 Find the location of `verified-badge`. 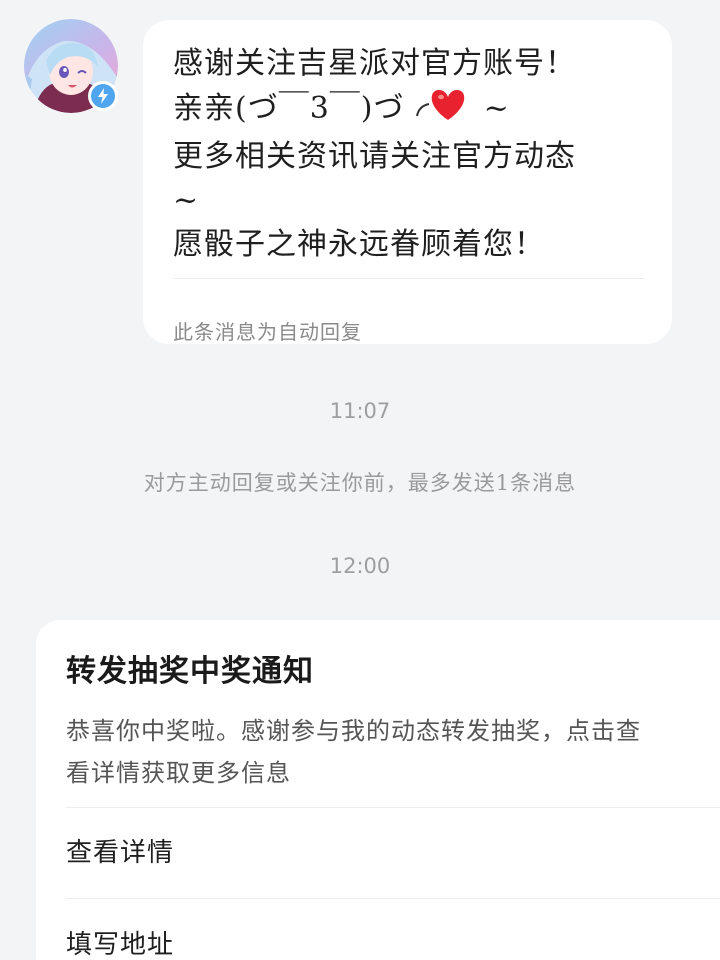

verified-badge is located at coordinates (103, 96).